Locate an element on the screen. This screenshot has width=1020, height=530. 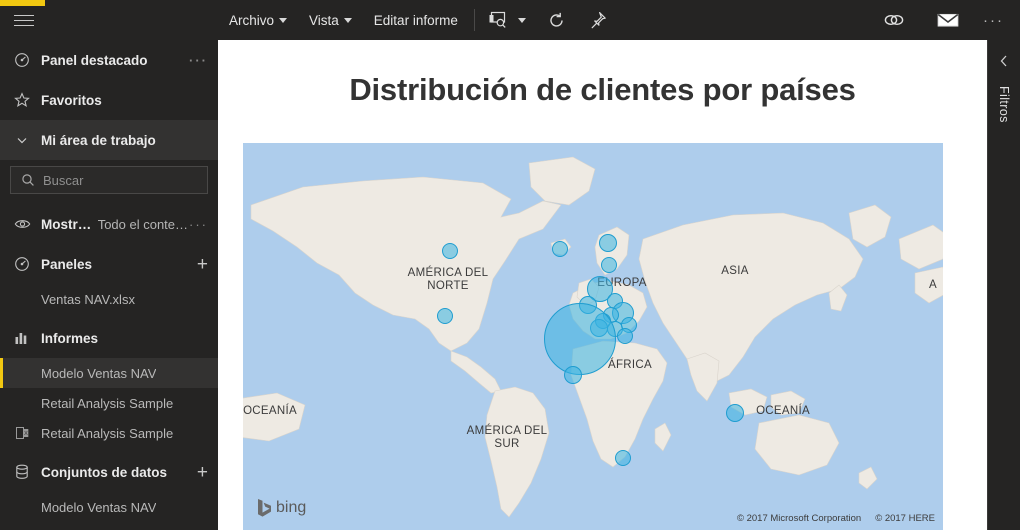
menu-vista-label: Vista is located at coordinates (324, 20).